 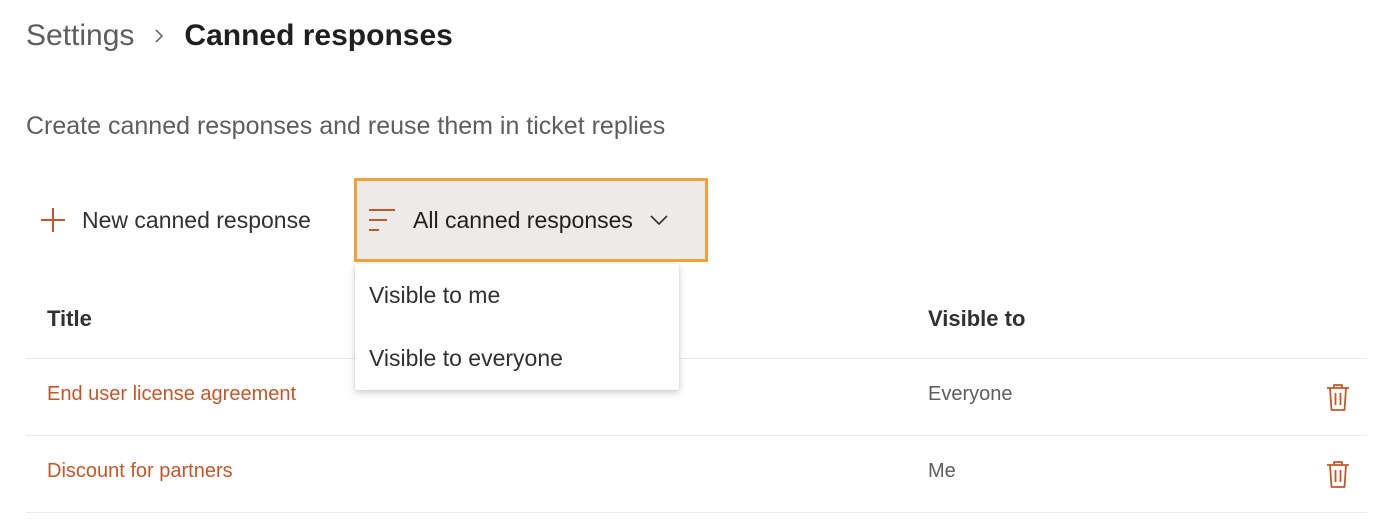 What do you see at coordinates (970, 394) in the screenshot?
I see `visible-to-value: Everyone` at bounding box center [970, 394].